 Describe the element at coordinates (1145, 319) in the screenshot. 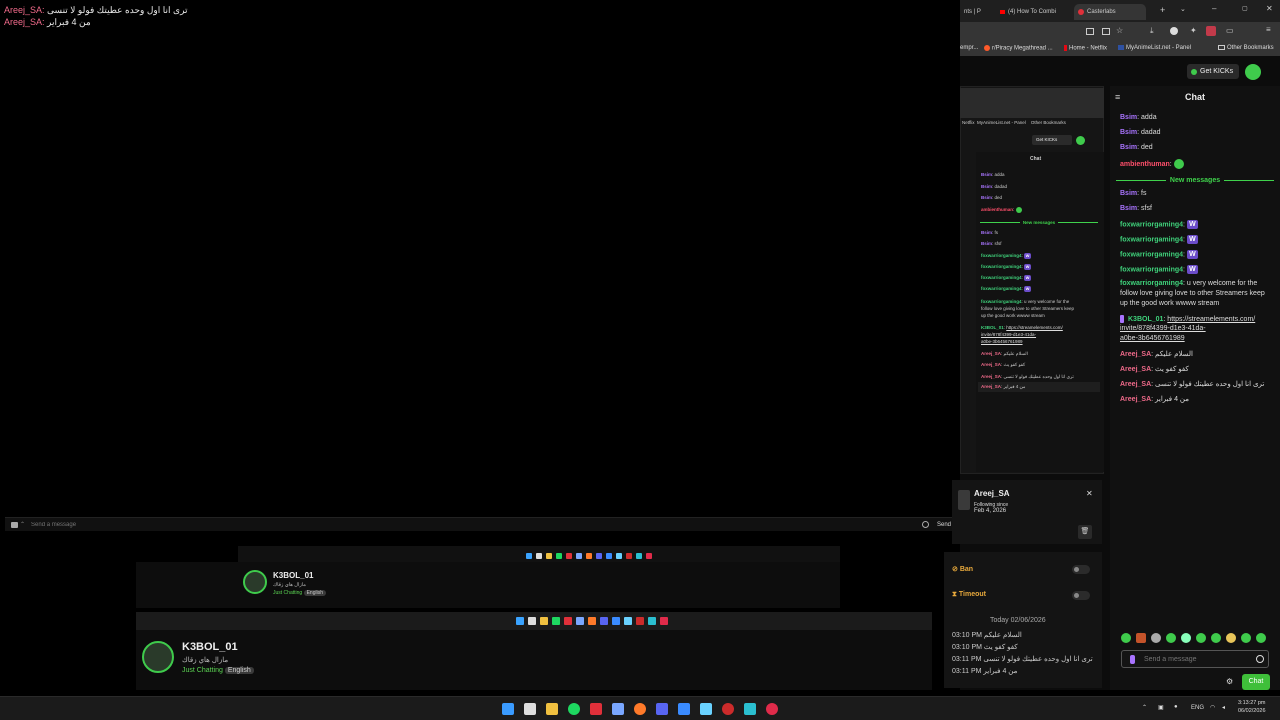

I see `chat-username: K3BOL_01` at that location.